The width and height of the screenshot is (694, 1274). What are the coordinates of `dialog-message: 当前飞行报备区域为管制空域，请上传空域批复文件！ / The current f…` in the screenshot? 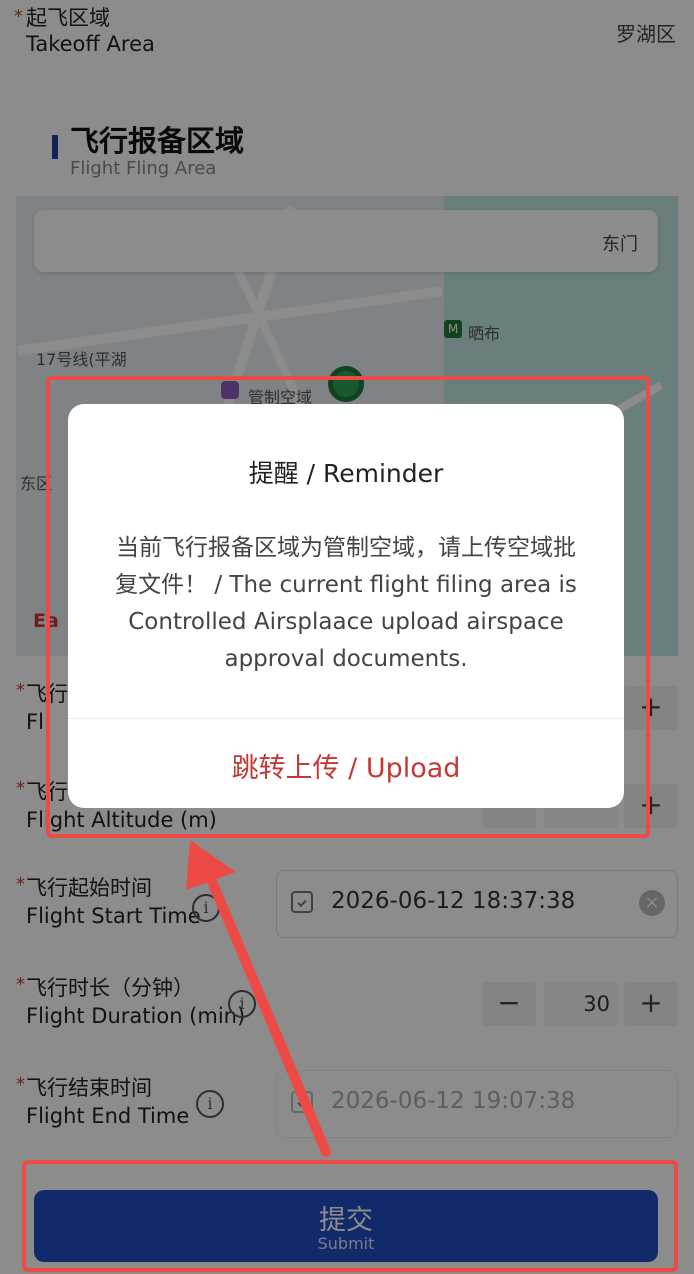 It's located at (346, 603).